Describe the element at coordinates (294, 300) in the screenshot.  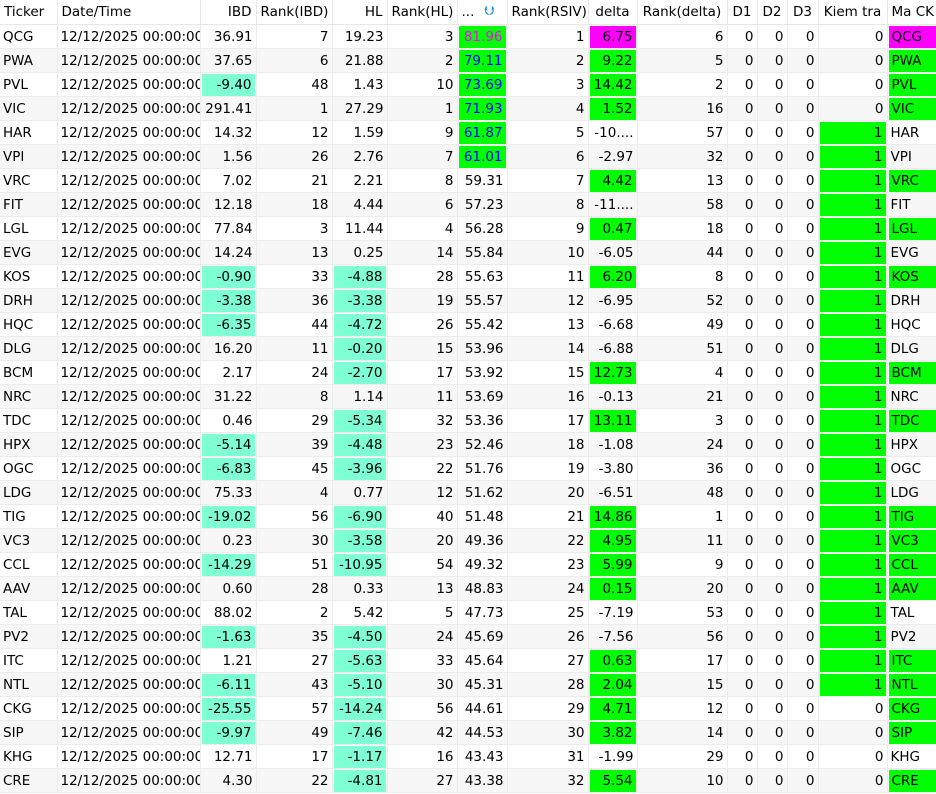
I see `cell-rank-ibd: 36` at that location.